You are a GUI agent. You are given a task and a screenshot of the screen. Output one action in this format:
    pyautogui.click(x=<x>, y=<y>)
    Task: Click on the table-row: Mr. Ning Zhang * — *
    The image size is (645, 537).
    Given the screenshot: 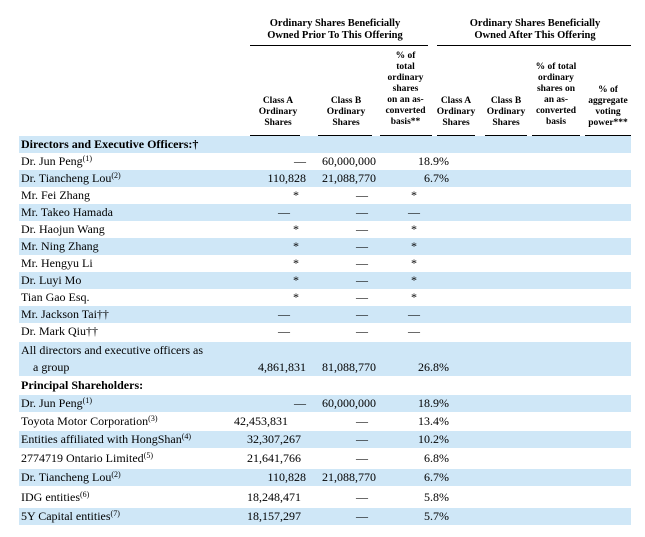 What is the action you would take?
    pyautogui.click(x=325, y=246)
    